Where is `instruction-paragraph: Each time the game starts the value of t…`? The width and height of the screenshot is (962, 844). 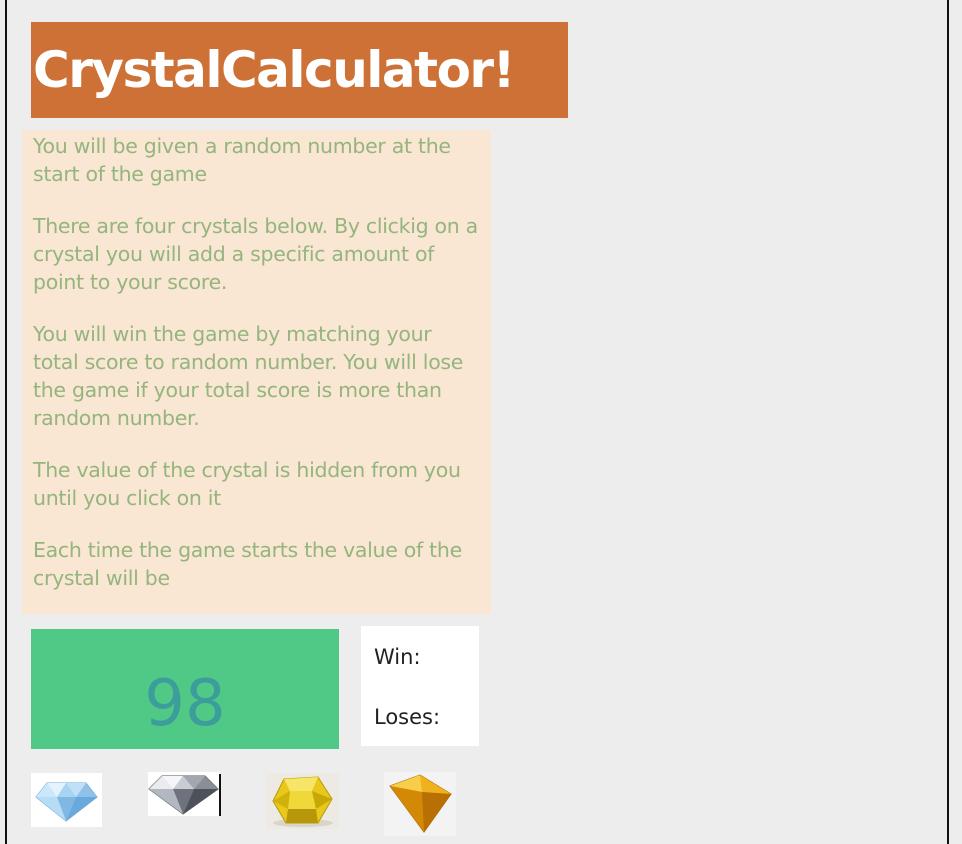 instruction-paragraph: Each time the game starts the value of t… is located at coordinates (247, 564).